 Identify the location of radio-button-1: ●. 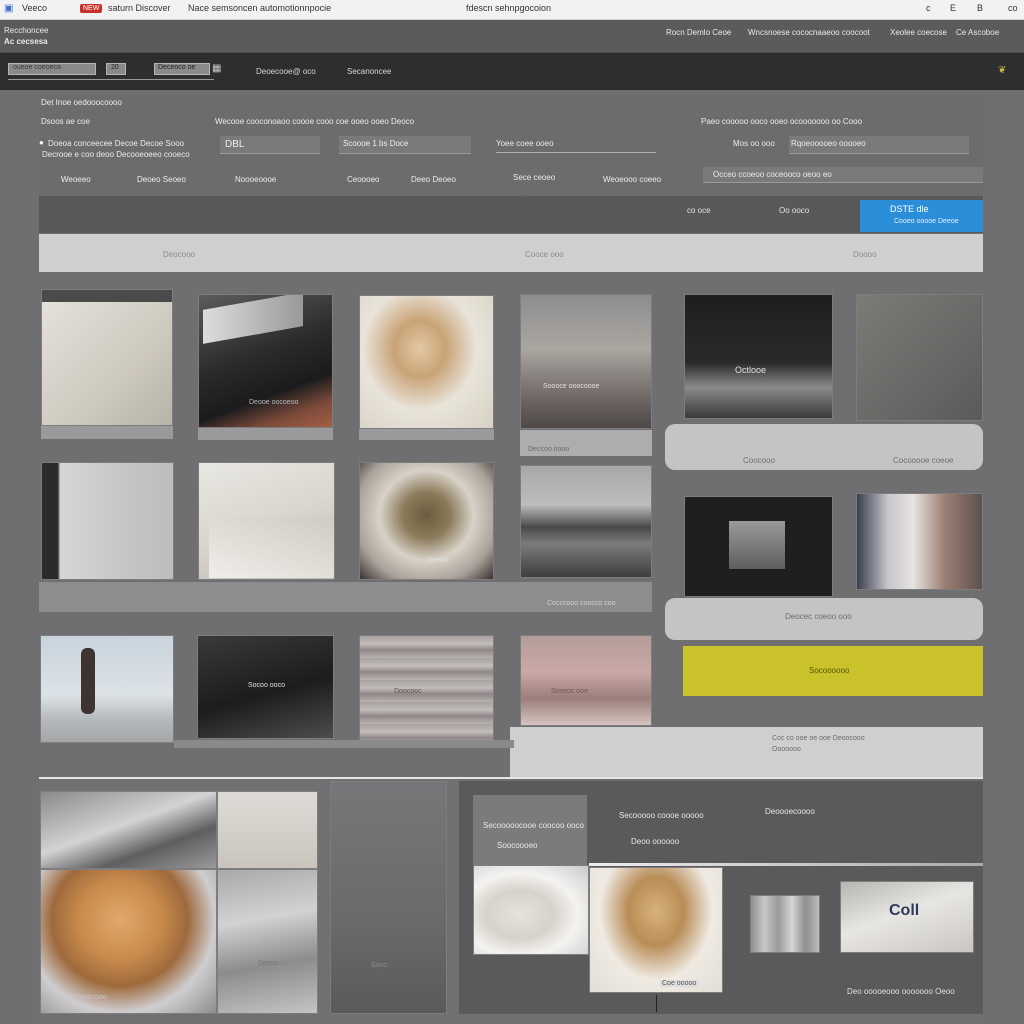
(41, 143).